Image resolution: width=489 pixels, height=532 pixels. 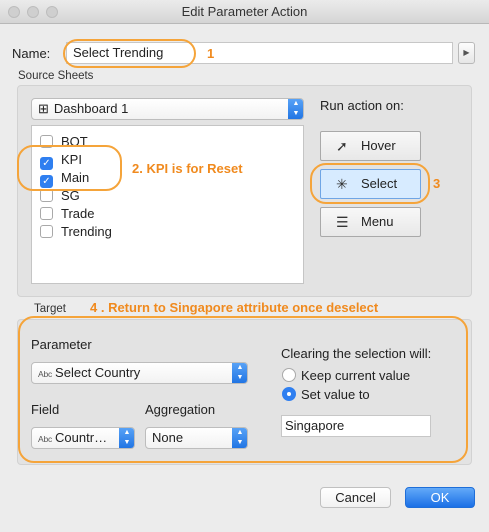 What do you see at coordinates (14, 12) in the screenshot?
I see `close-window-button` at bounding box center [14, 12].